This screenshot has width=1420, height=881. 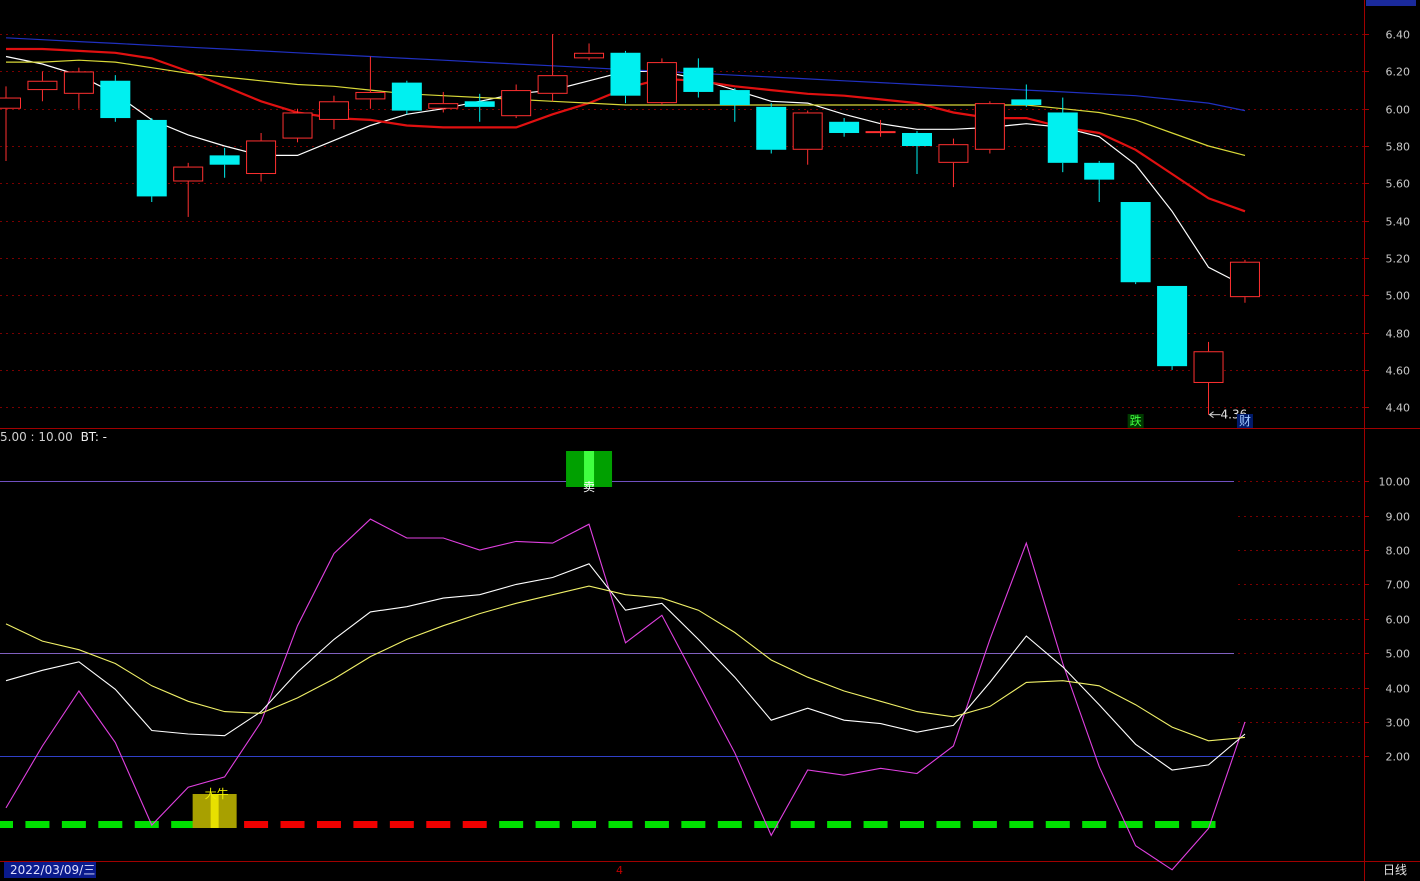 I want to click on indicator-title: 5.00 : 10.00 BT: -, so click(x=53, y=437).